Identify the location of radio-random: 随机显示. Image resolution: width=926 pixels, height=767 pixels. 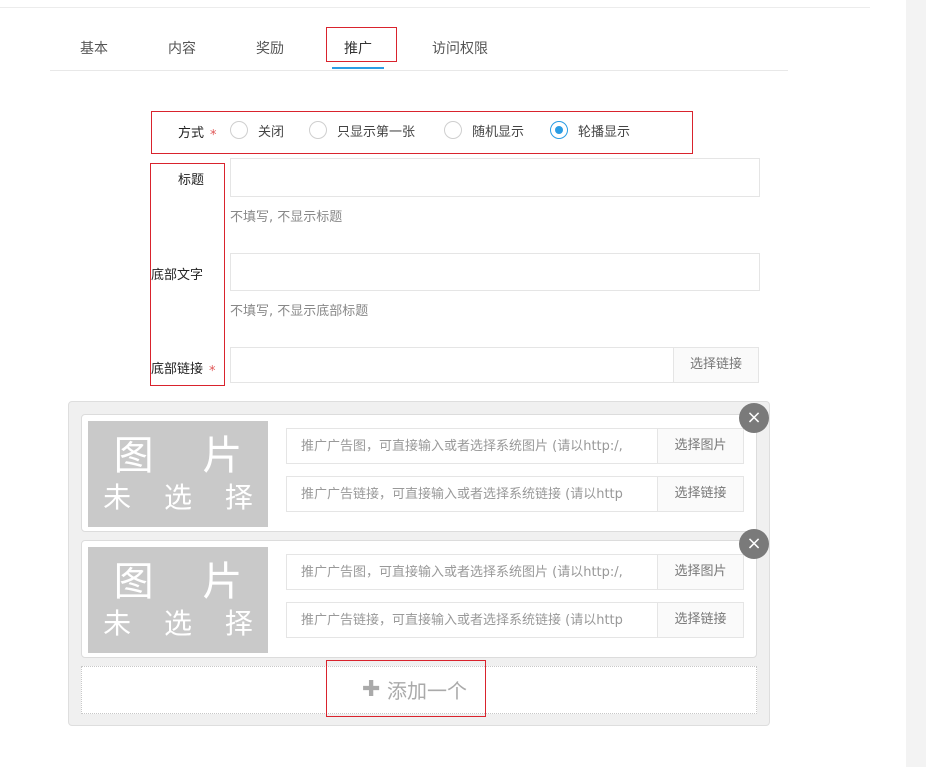
(484, 130).